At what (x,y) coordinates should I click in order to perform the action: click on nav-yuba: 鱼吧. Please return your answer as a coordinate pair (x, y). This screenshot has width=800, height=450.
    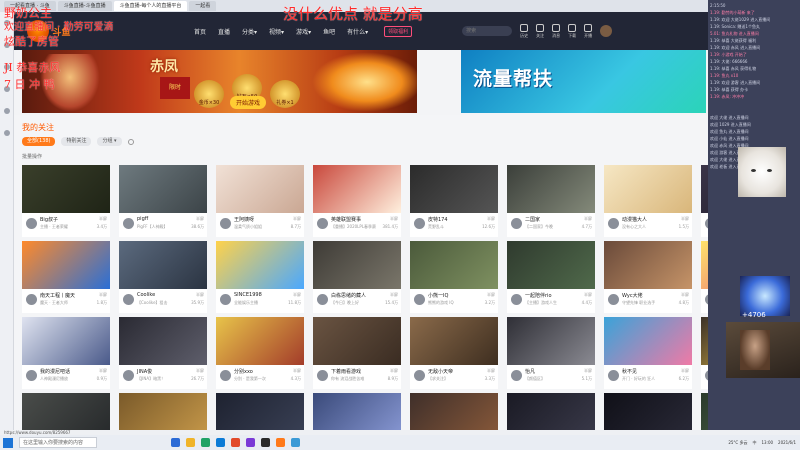
    Looking at the image, I should click on (329, 31).